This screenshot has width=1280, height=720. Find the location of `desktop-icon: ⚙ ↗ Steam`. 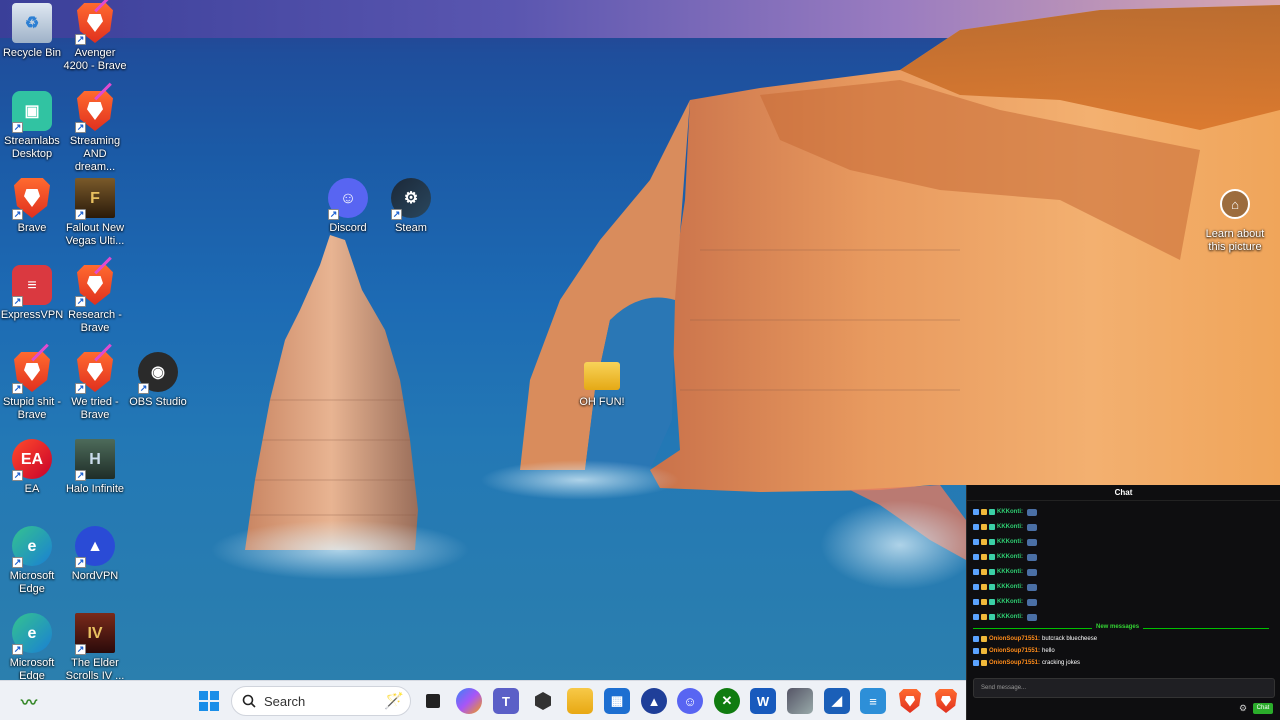

desktop-icon: ⚙ ↗ Steam is located at coordinates (411, 206).